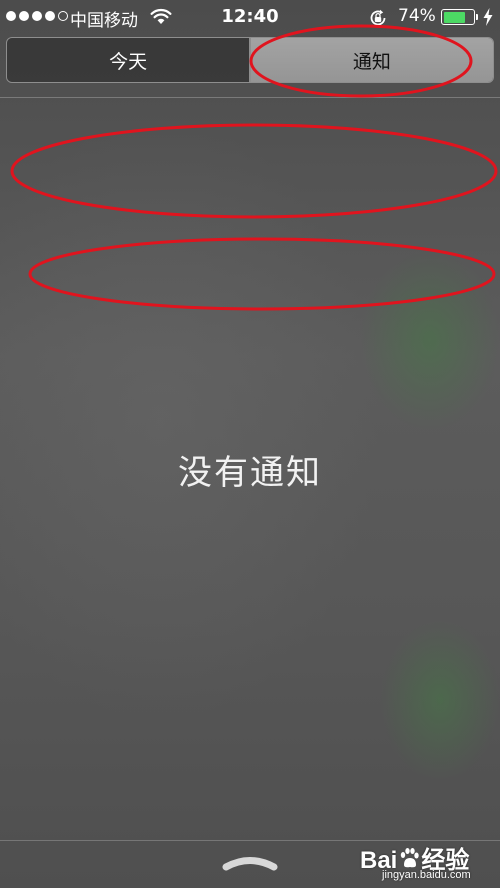 The image size is (500, 888). Describe the element at coordinates (371, 60) in the screenshot. I see `tab-notifications: 通知` at that location.